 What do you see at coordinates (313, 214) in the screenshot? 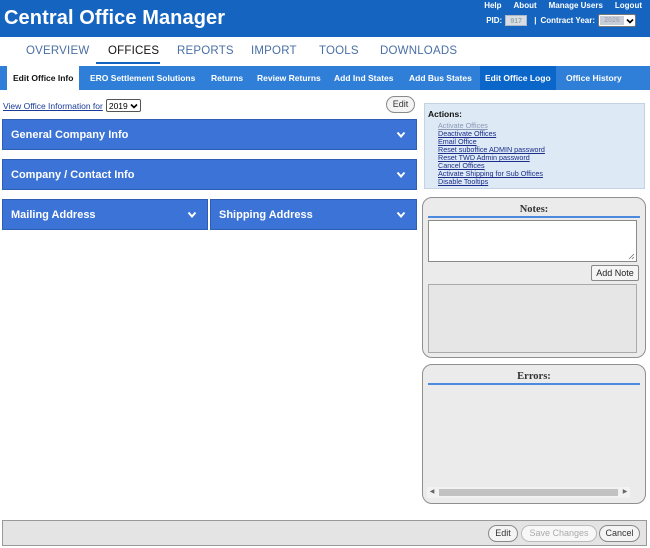
I see `shipping-address-section: Shipping Address` at bounding box center [313, 214].